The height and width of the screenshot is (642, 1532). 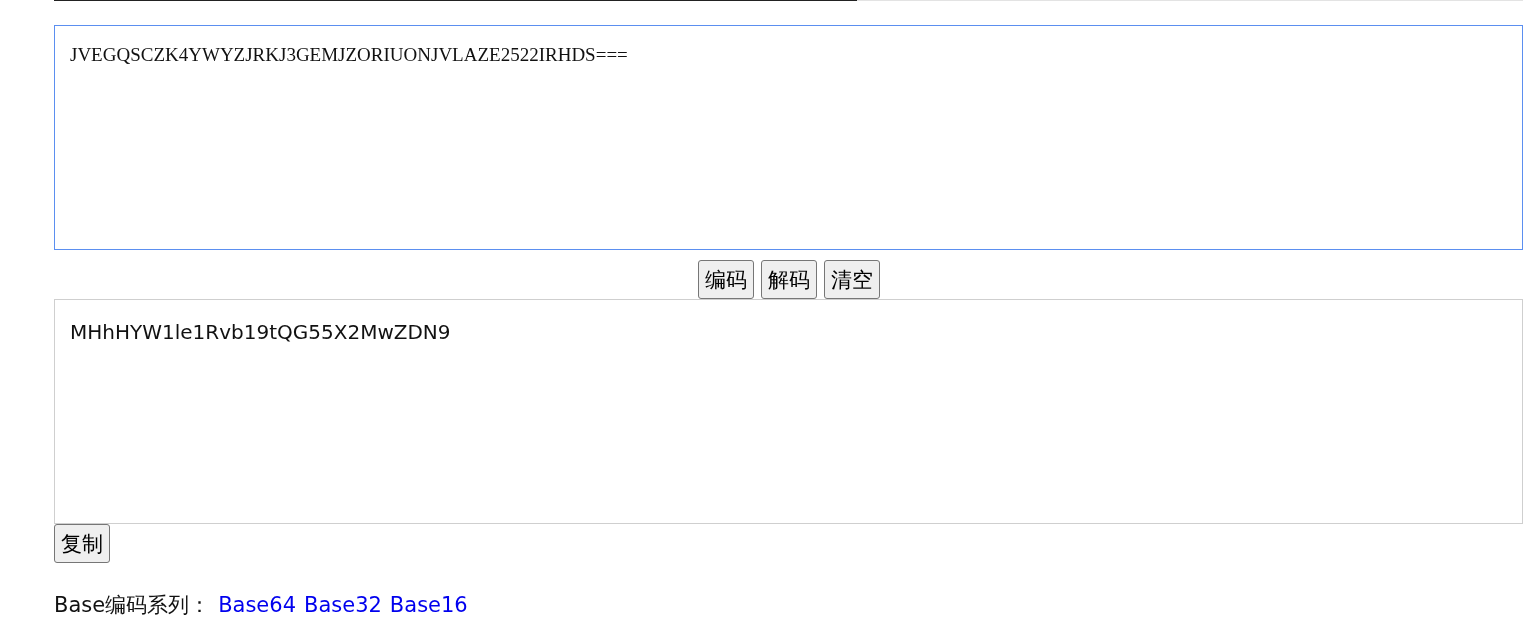 What do you see at coordinates (257, 605) in the screenshot?
I see `base-link: Base64` at bounding box center [257, 605].